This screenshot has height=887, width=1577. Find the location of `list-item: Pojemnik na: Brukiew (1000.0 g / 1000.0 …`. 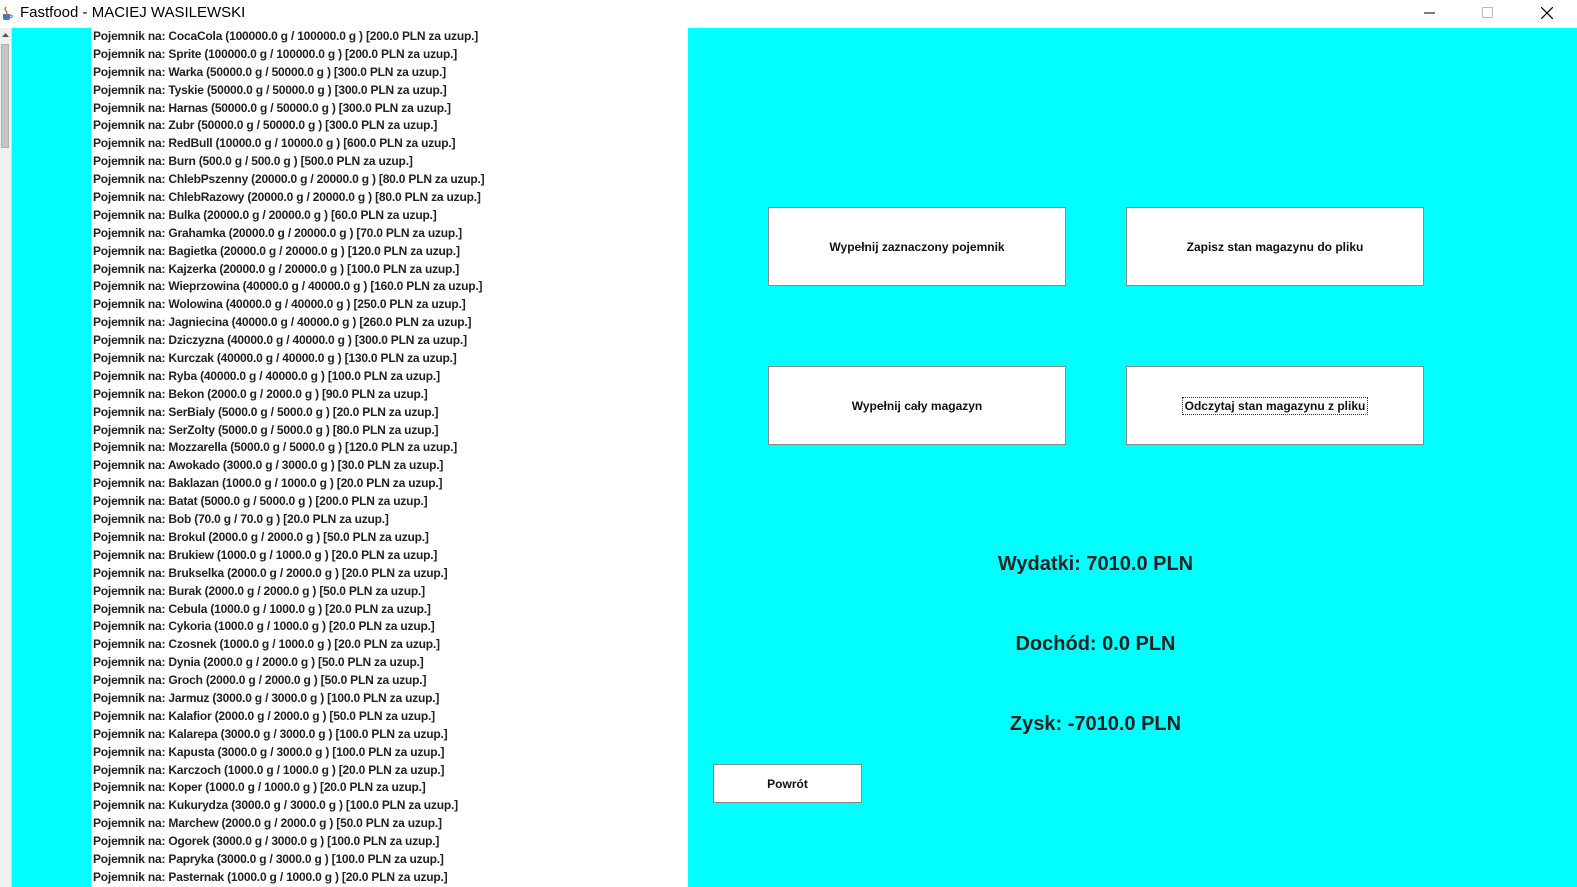

list-item: Pojemnik na: Brukiew (1000.0 g / 1000.0 … is located at coordinates (389, 556).